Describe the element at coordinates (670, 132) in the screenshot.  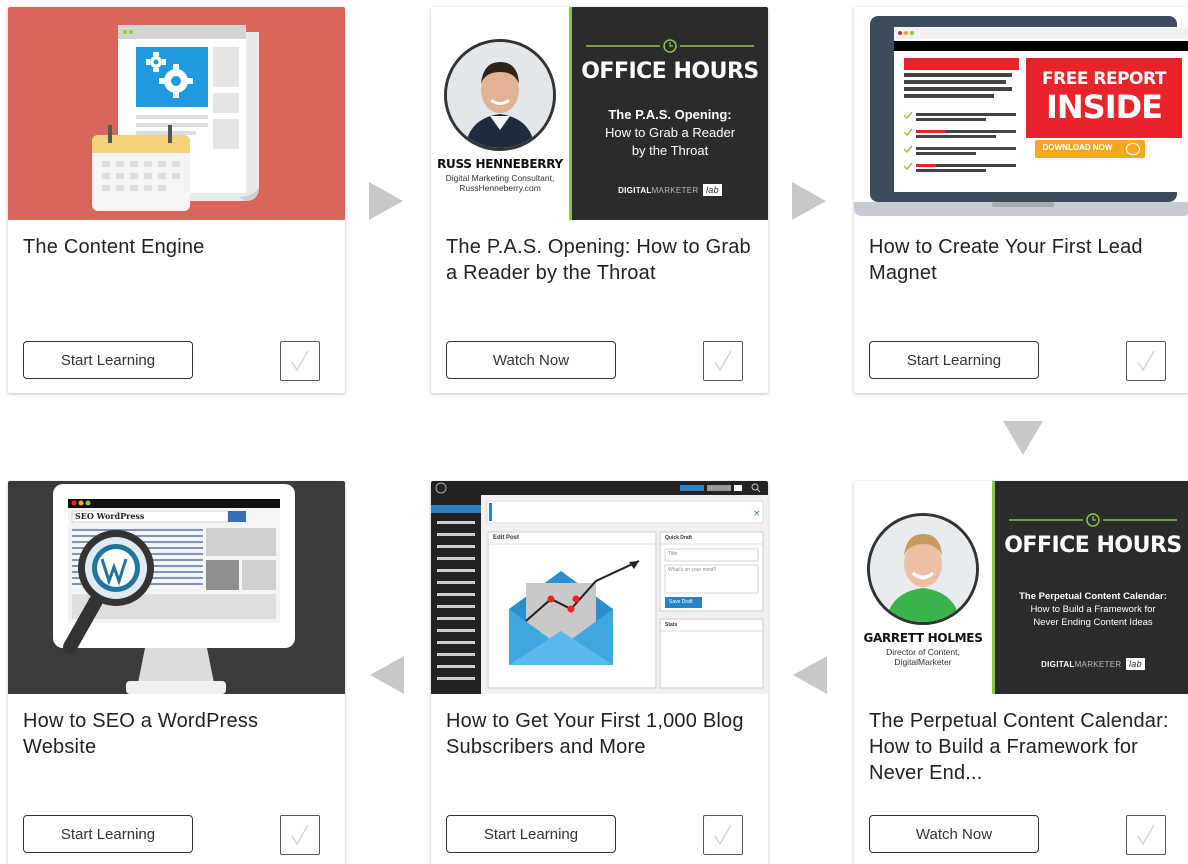
I see `session-title-line2: How to Grab a Reader` at that location.